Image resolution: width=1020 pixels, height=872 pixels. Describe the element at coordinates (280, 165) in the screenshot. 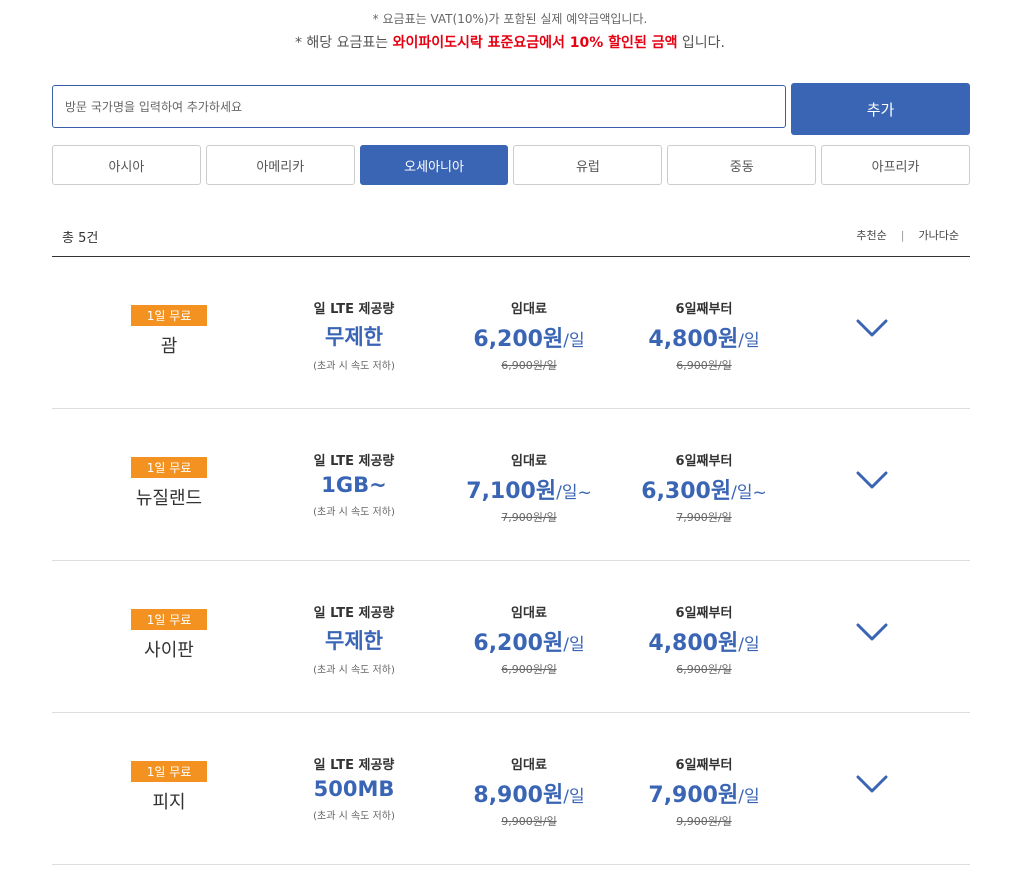

I see `tab-america: 아메리카` at that location.